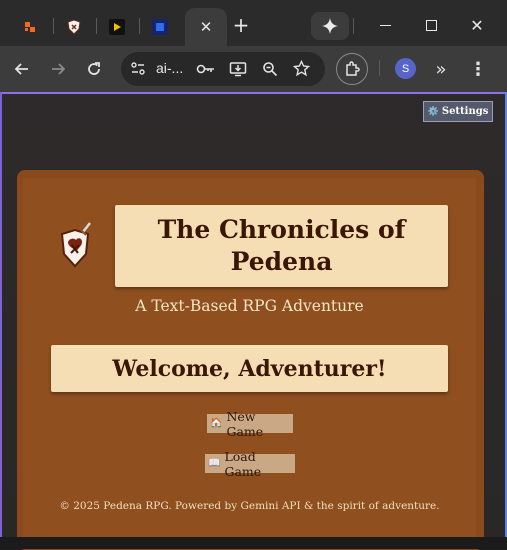 This screenshot has height=550, width=507. I want to click on gemini-button, so click(330, 26).